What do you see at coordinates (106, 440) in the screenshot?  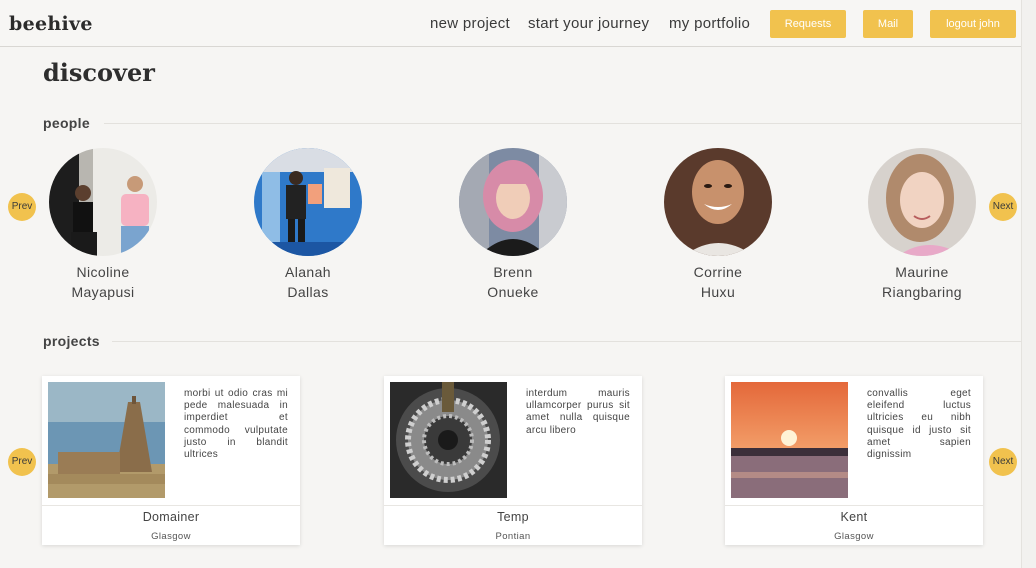 I see `project-image-temple` at bounding box center [106, 440].